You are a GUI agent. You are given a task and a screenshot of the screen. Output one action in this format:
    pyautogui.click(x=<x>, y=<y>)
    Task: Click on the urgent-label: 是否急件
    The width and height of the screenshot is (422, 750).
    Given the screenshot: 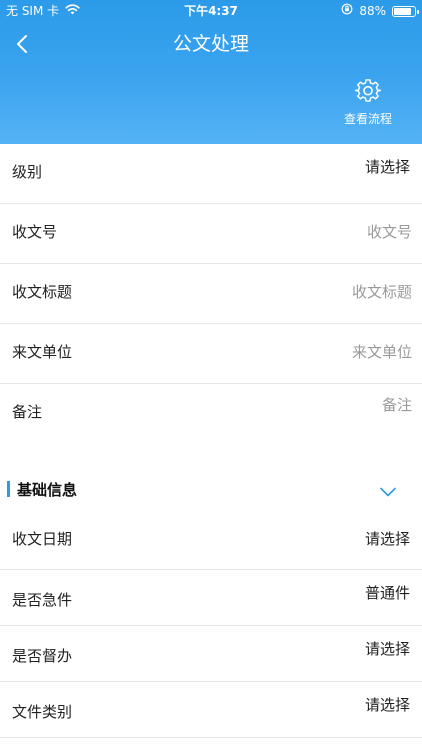 What is the action you would take?
    pyautogui.click(x=42, y=600)
    